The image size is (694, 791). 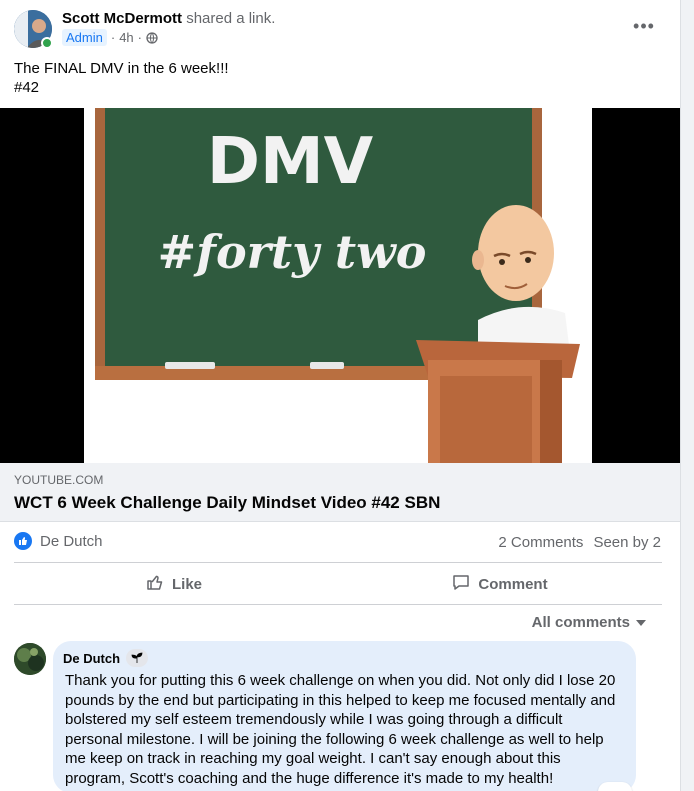 I want to click on seen-by: Seen by 2, so click(x=627, y=542).